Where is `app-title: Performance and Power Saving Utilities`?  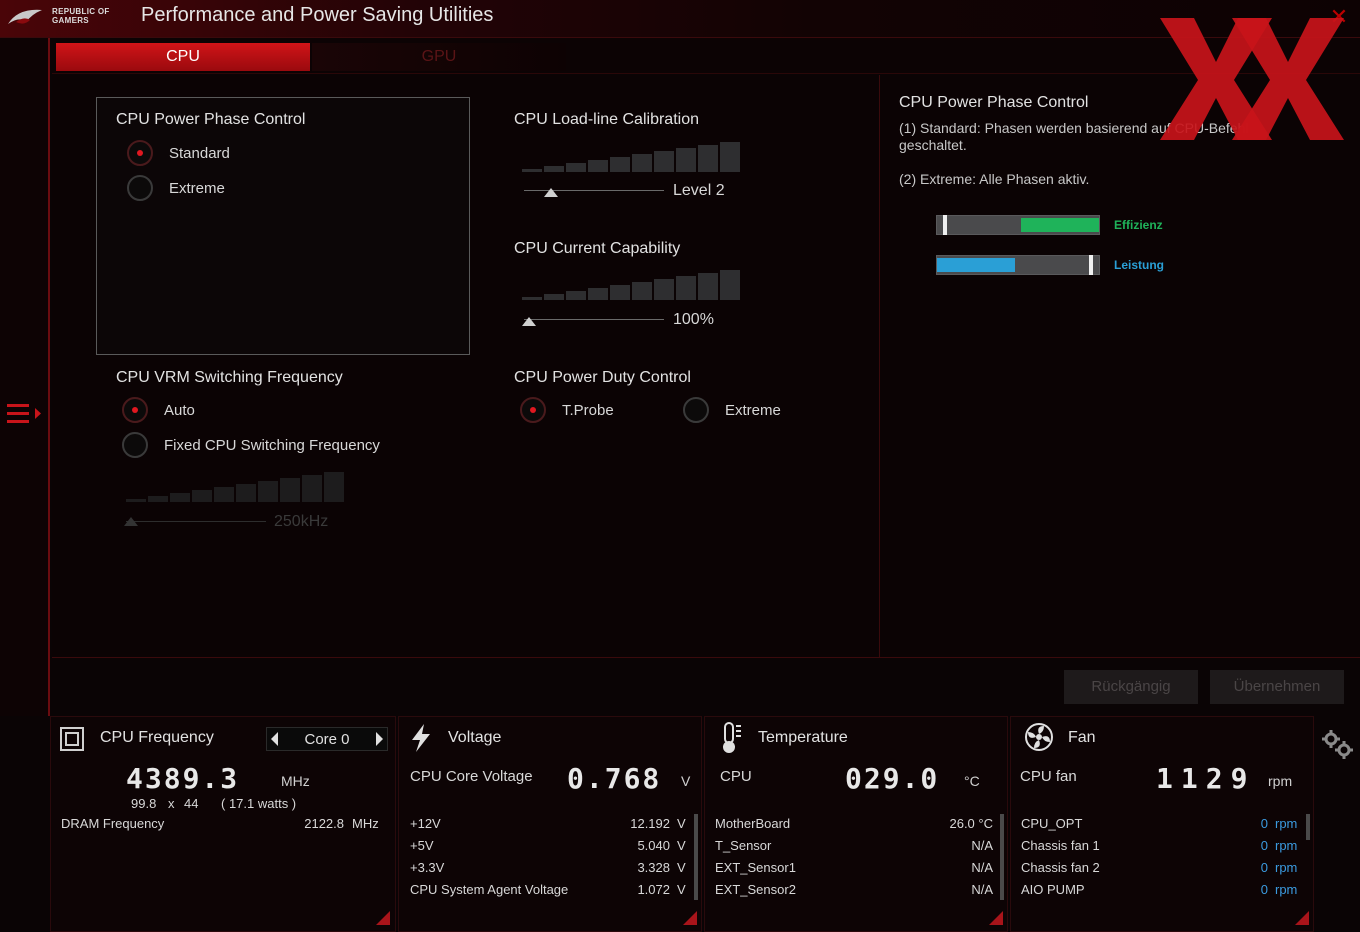
app-title: Performance and Power Saving Utilities is located at coordinates (317, 15).